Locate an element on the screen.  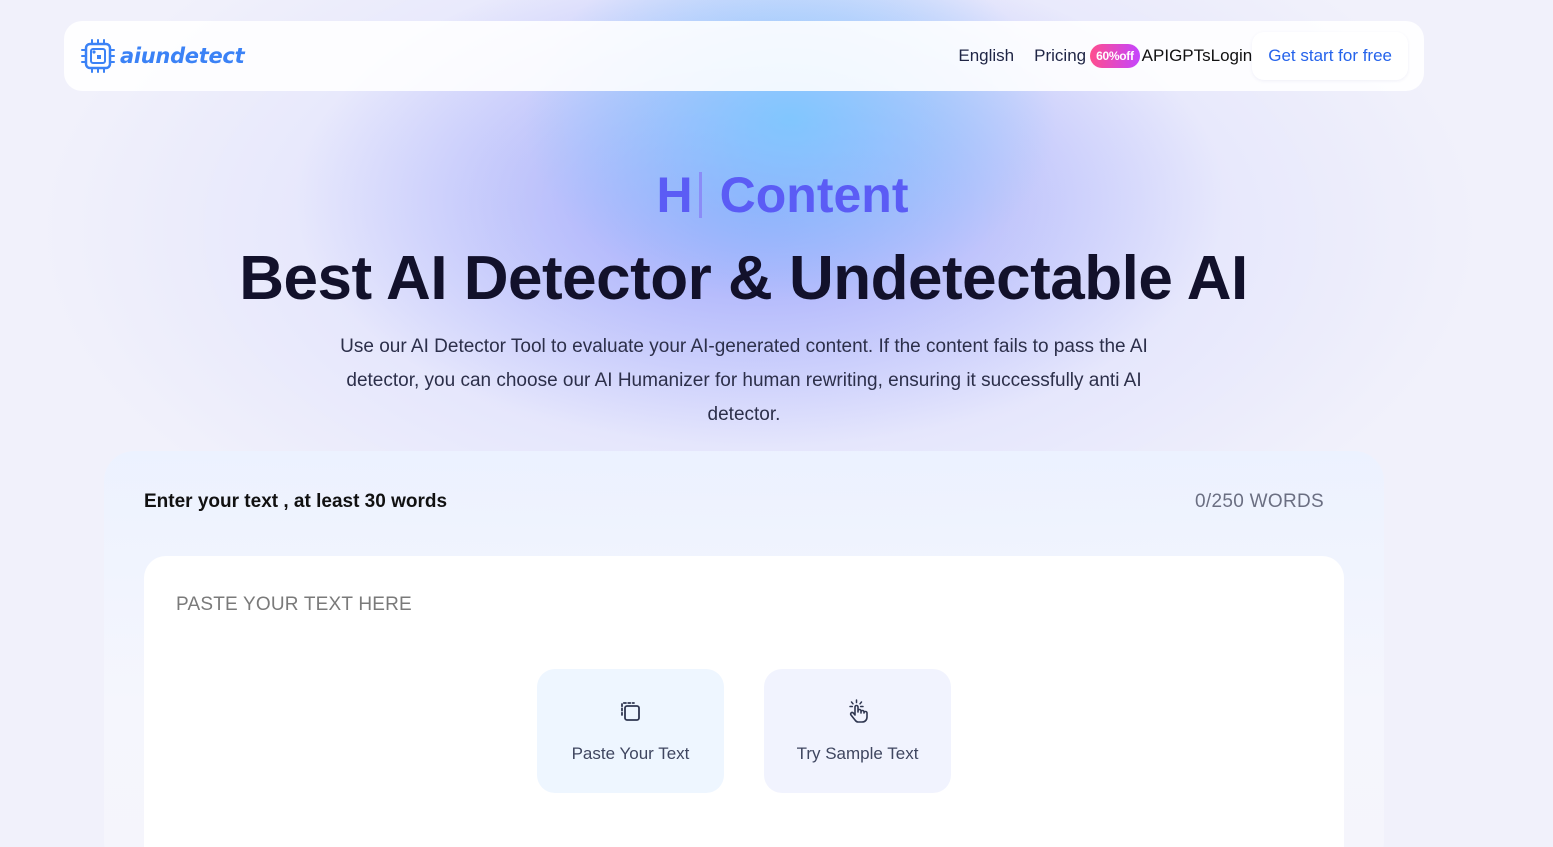
brand-logo-link: aiundetect is located at coordinates (162, 56).